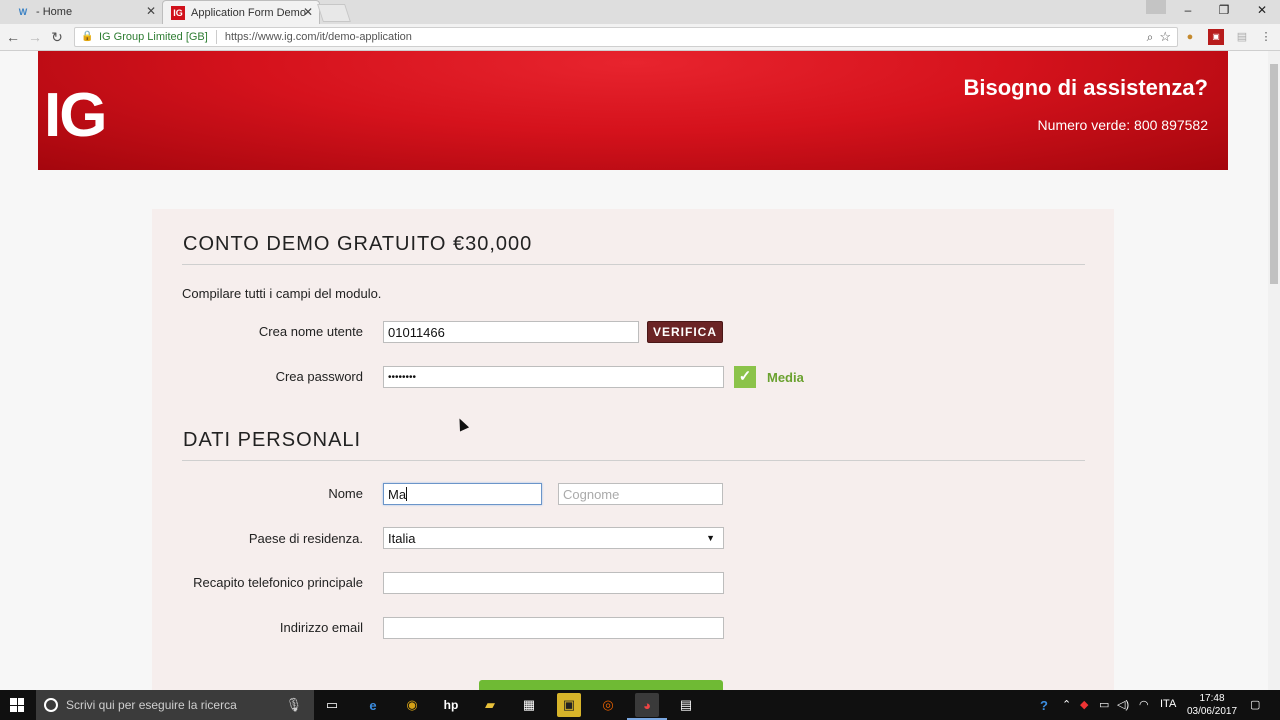  What do you see at coordinates (1224, 11) in the screenshot?
I see `restore-button: ❐` at bounding box center [1224, 11].